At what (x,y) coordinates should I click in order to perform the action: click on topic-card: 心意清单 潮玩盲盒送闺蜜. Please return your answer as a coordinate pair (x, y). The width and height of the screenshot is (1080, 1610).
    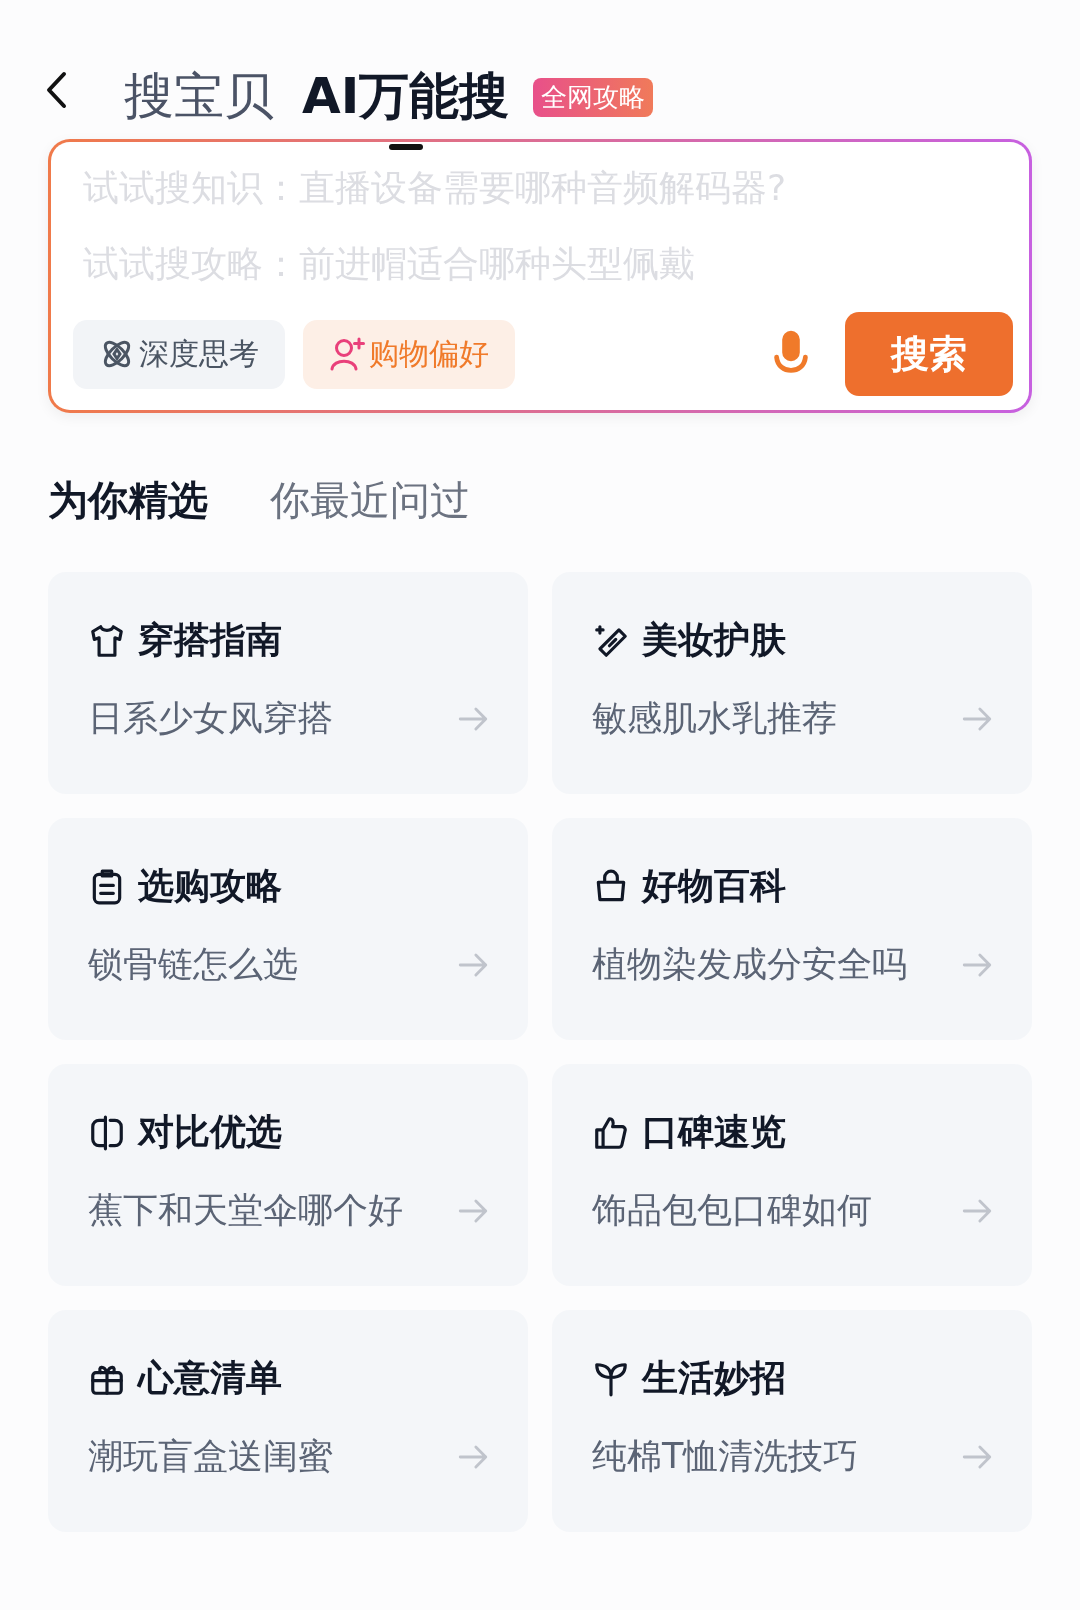
    Looking at the image, I should click on (288, 1421).